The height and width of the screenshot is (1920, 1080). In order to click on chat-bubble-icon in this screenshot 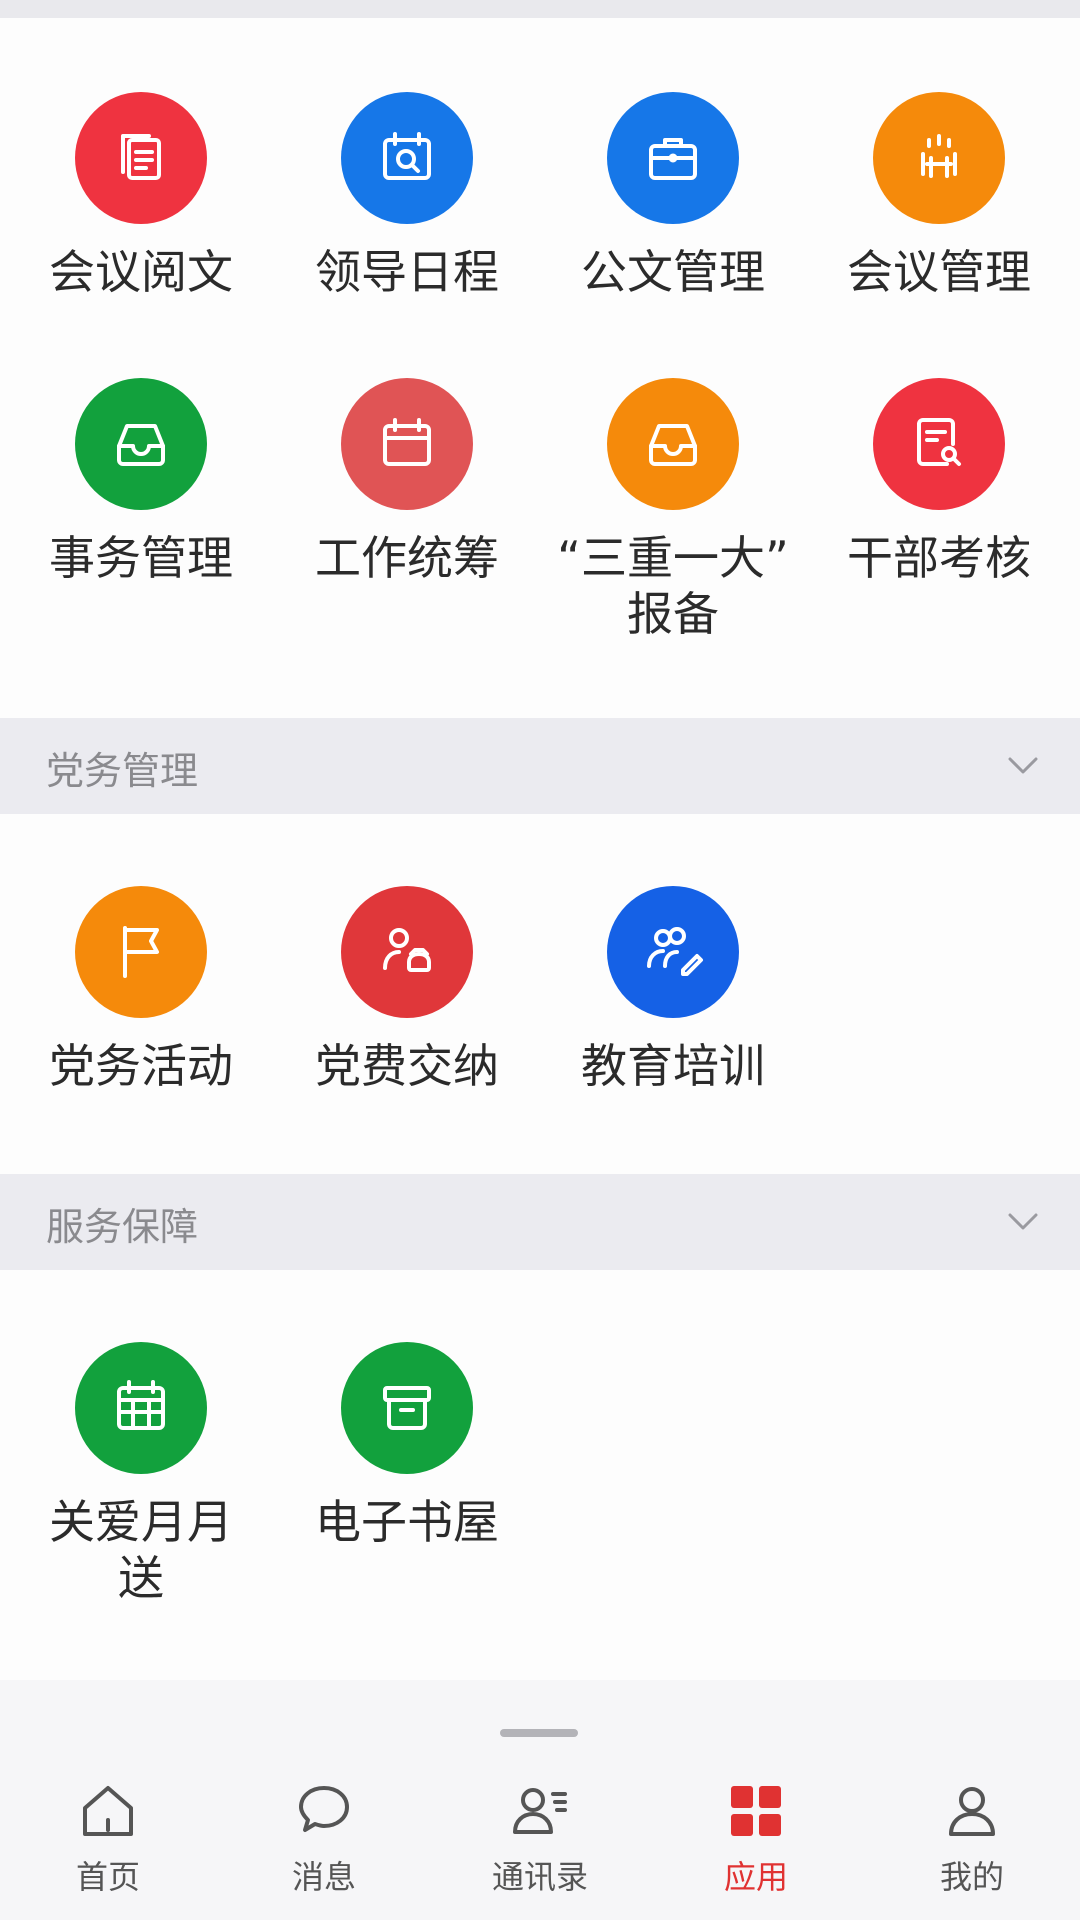, I will do `click(324, 1811)`.